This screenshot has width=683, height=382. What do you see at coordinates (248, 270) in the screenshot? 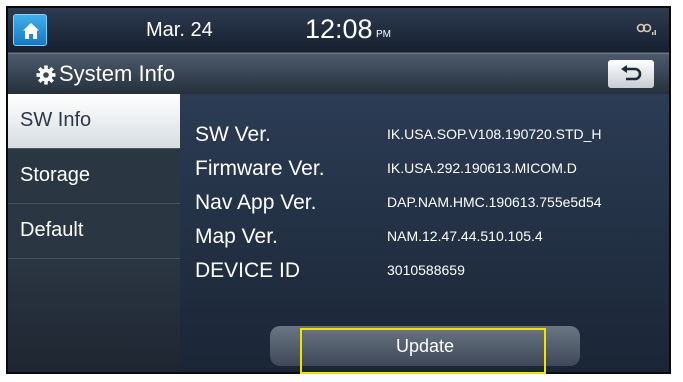
I see `info-label: DEVICE ID` at bounding box center [248, 270].